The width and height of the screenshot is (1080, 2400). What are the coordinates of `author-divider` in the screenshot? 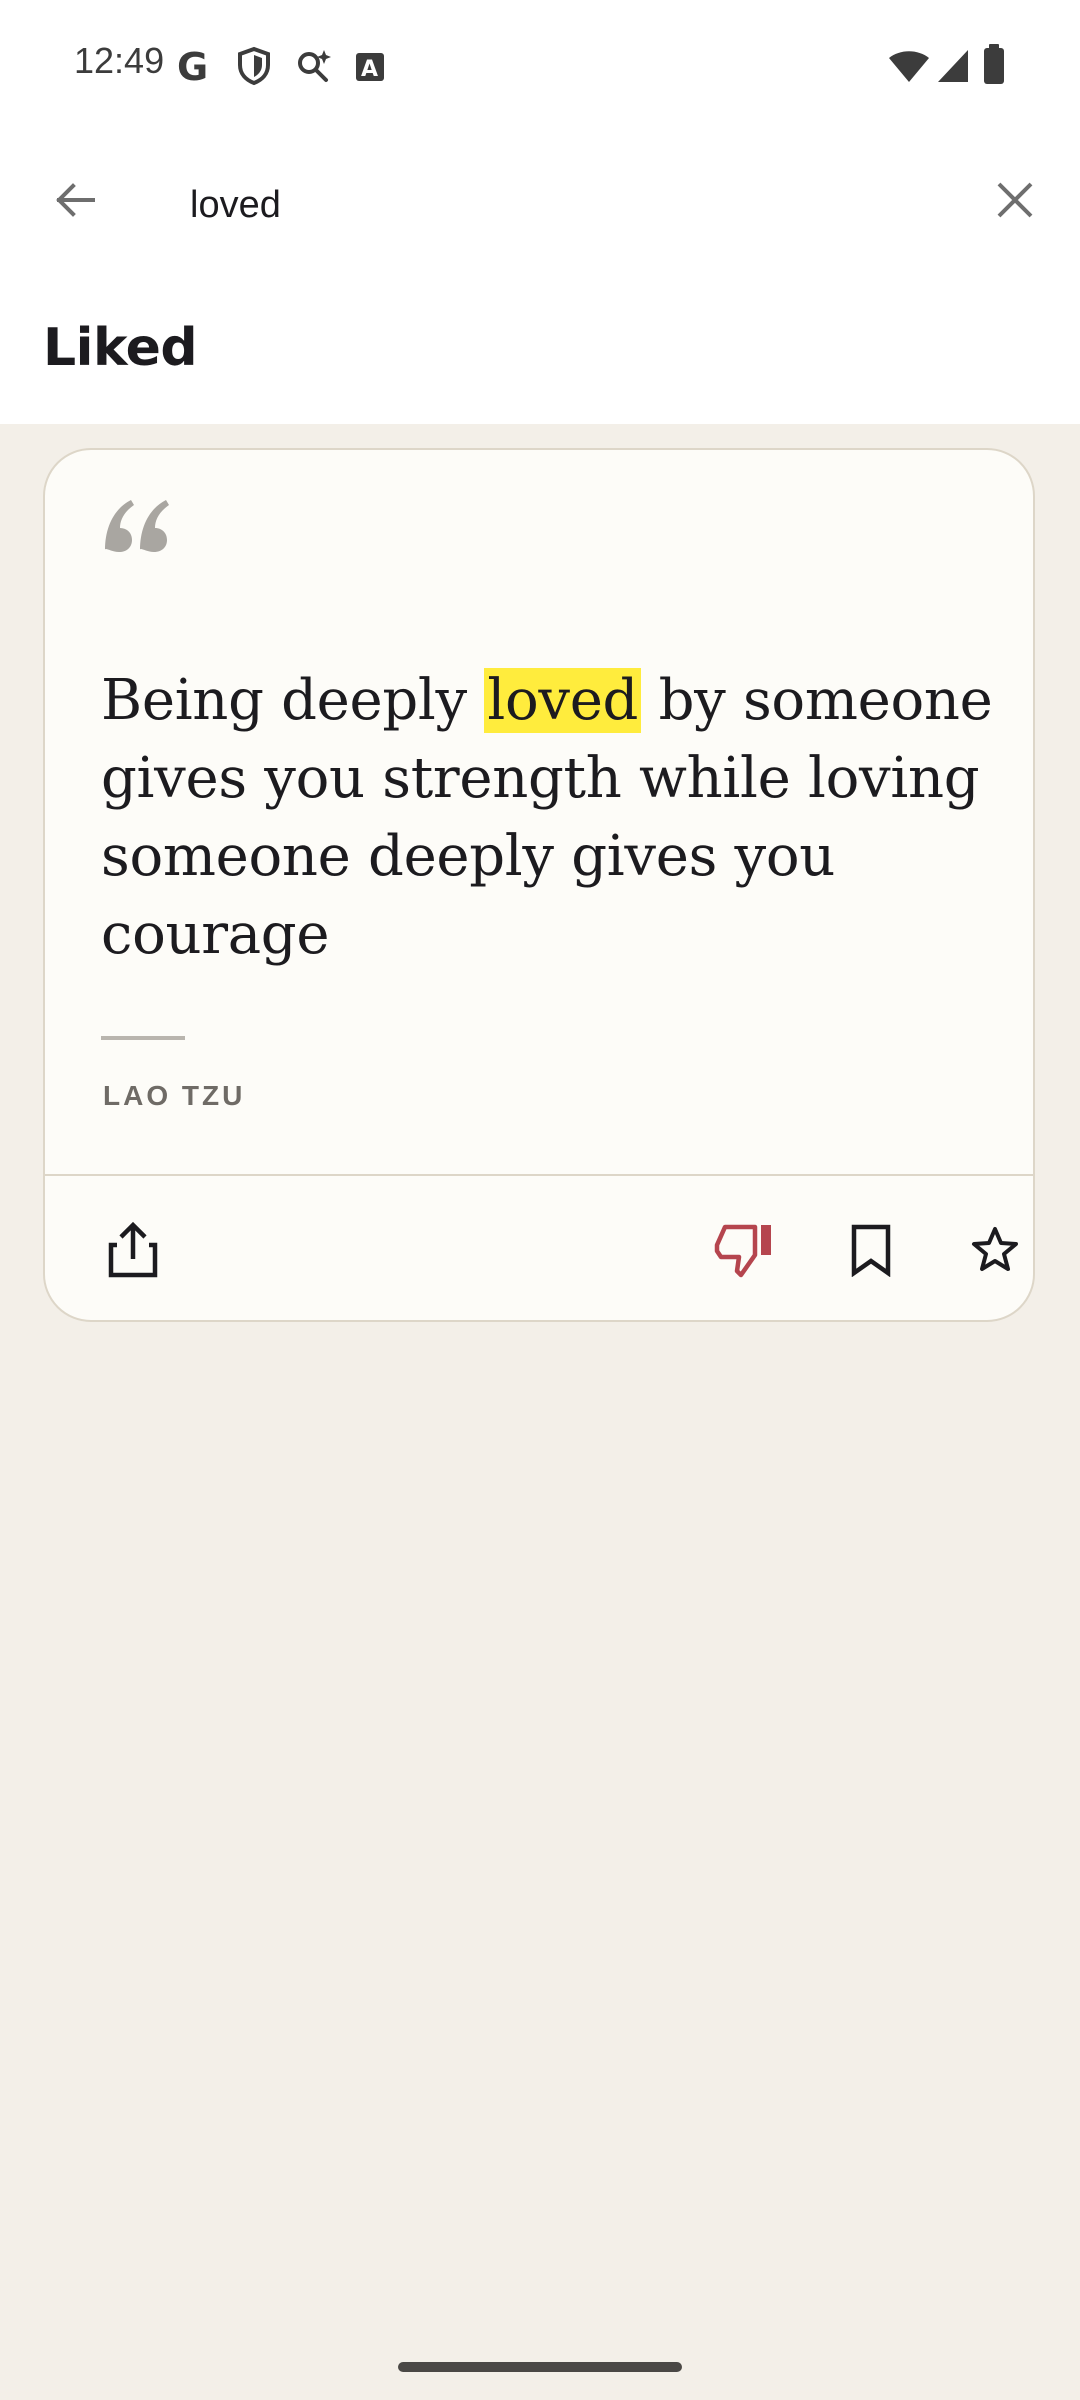 It's located at (143, 1038).